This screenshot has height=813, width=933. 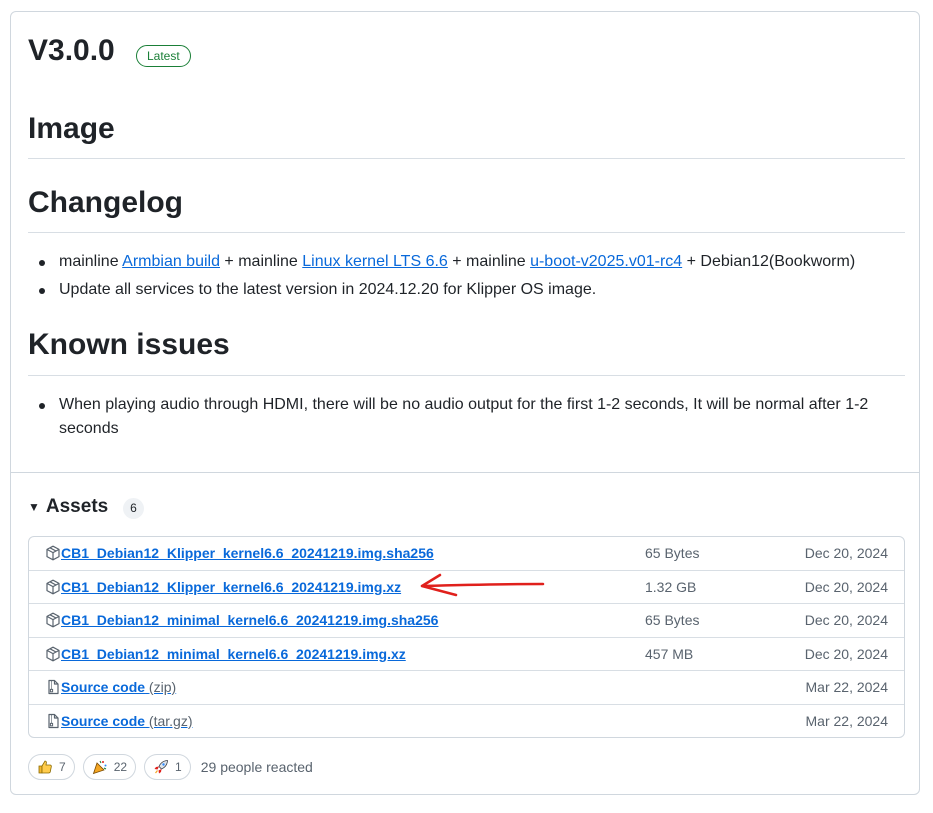 I want to click on asset-ext: (tar.gz), so click(x=170, y=720).